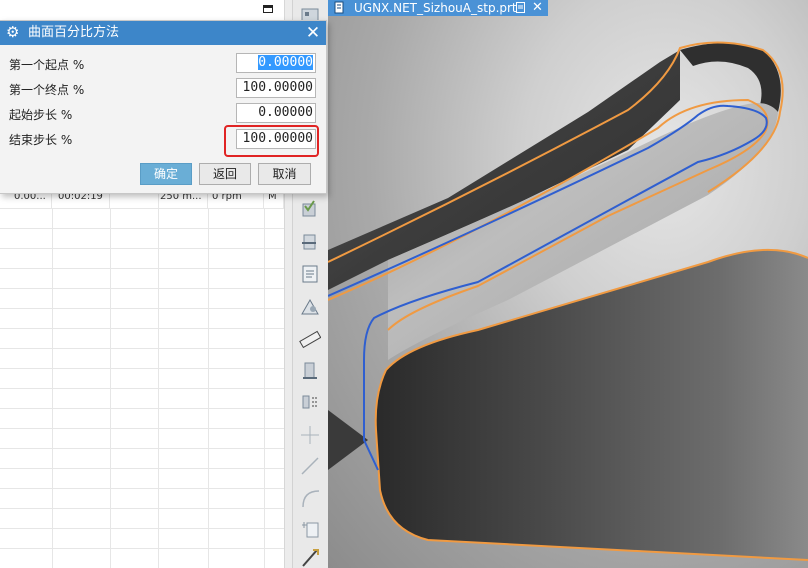  Describe the element at coordinates (163, 33) in the screenshot. I see `dialog-titlebar: ⚙ 曲面百分比方法 ✕` at that location.